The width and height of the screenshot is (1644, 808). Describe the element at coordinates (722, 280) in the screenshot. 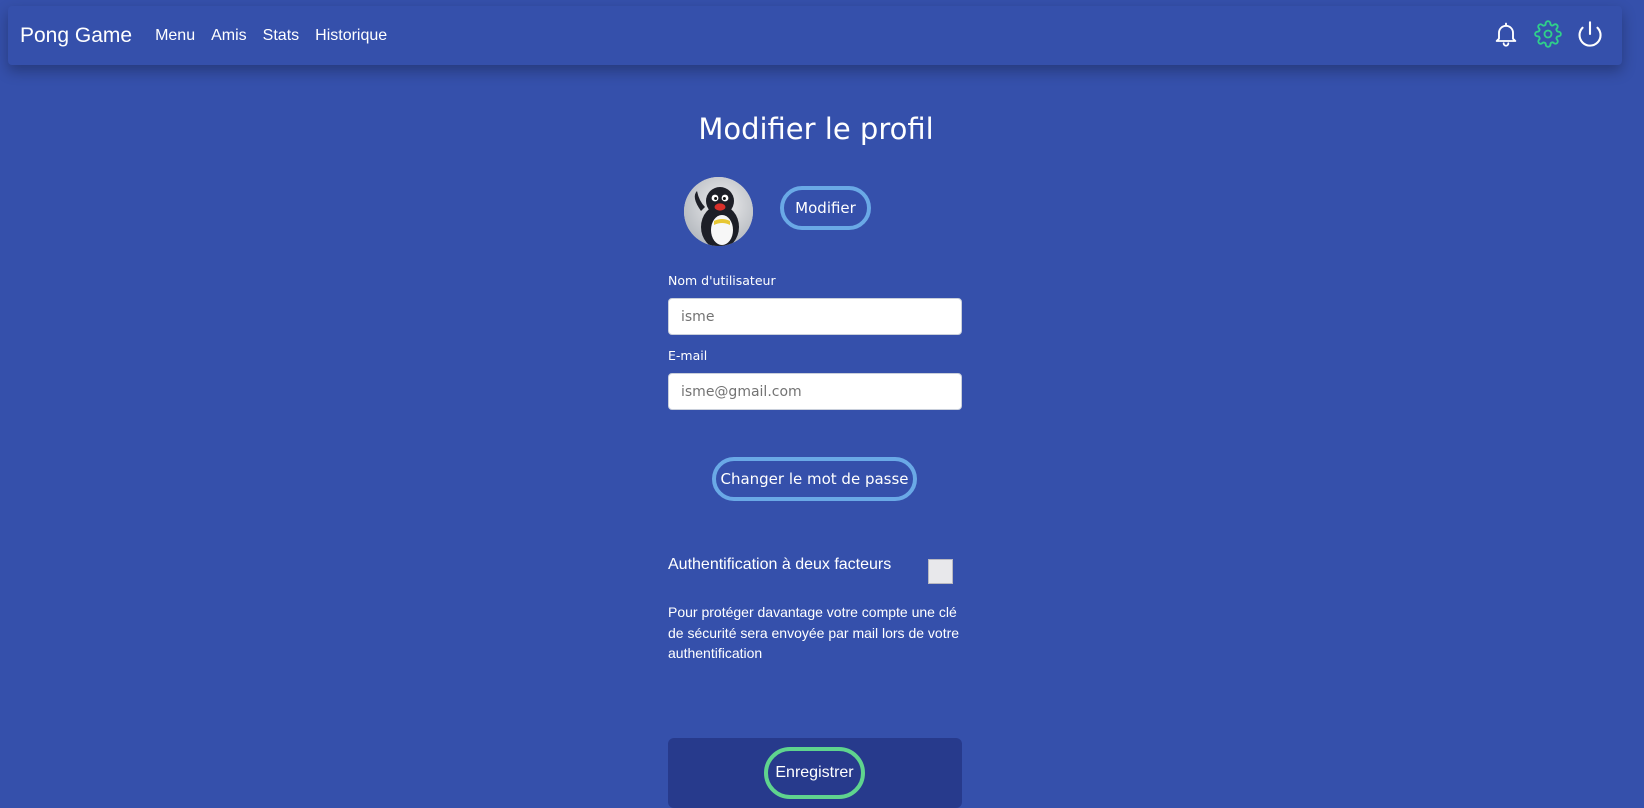

I see `username-label: Nom d'utilisateur` at that location.